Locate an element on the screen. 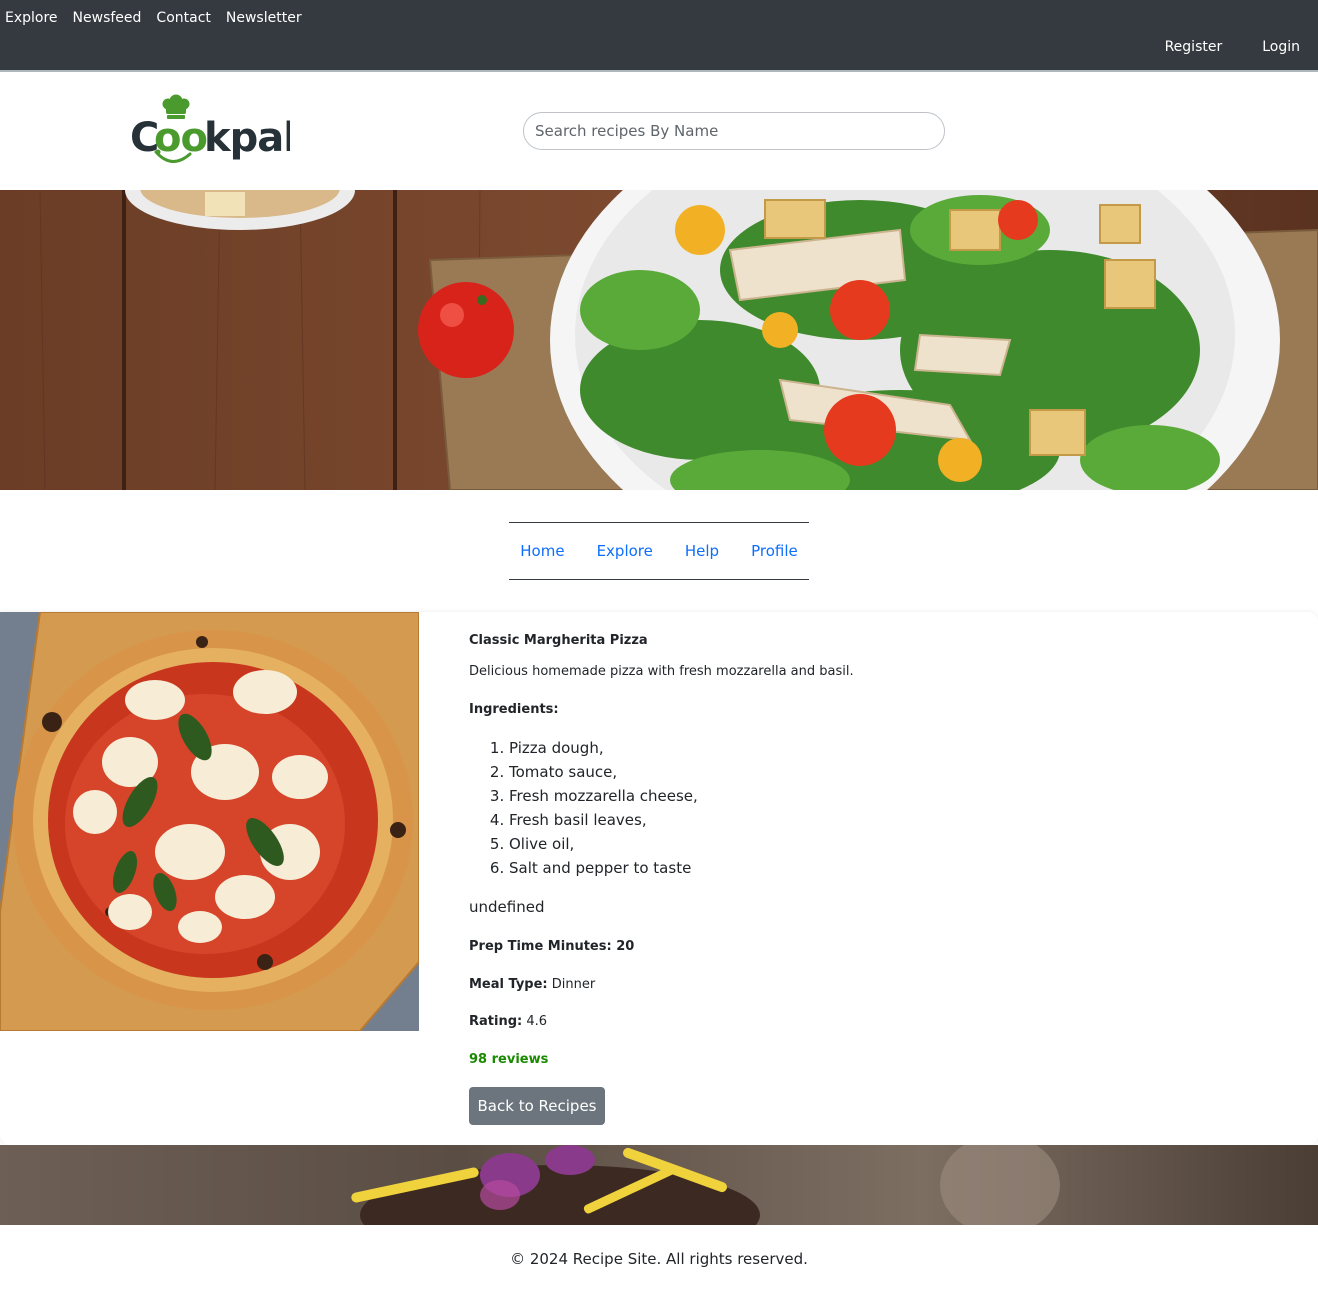  meal-type-value: Dinner is located at coordinates (573, 984).